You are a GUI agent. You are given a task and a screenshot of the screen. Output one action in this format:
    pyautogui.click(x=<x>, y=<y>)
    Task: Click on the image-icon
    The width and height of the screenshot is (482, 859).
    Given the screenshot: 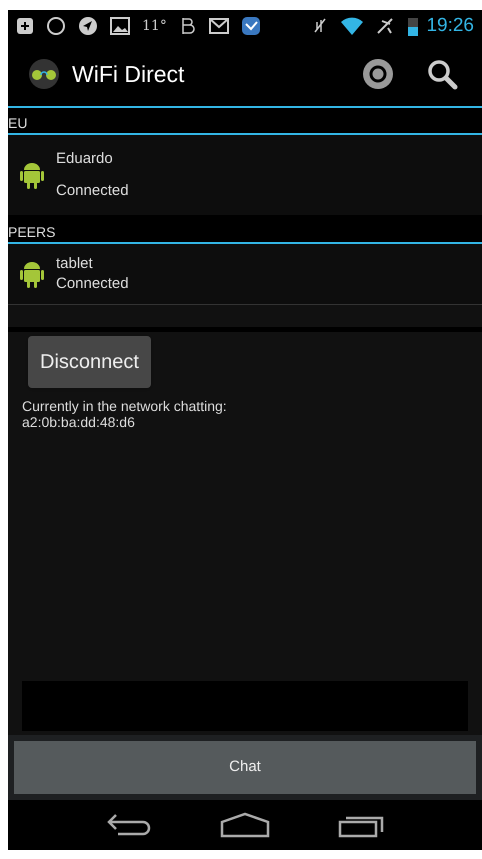 What is the action you would take?
    pyautogui.click(x=120, y=26)
    